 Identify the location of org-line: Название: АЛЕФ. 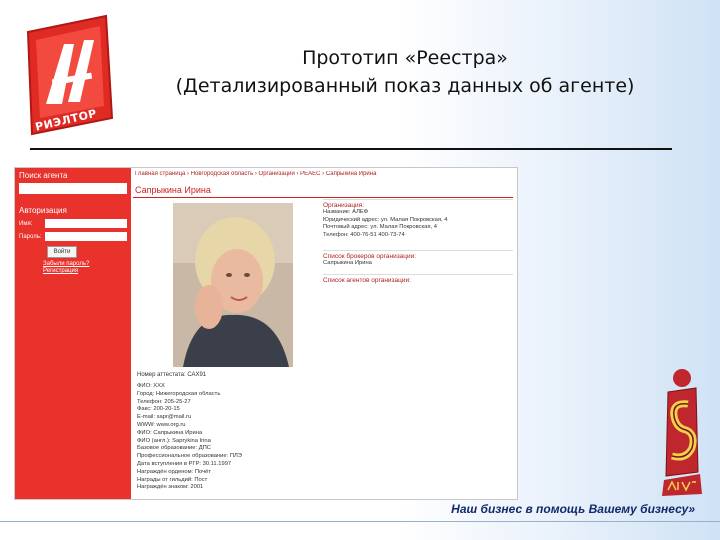
(418, 213).